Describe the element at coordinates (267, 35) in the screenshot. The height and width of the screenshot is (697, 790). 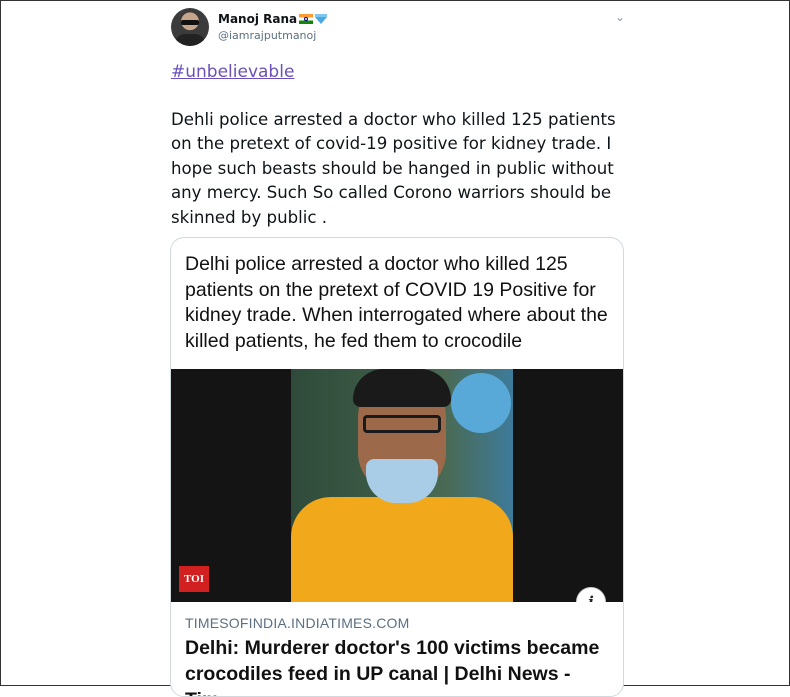
I see `author-handle: @iamrajputmanoj` at that location.